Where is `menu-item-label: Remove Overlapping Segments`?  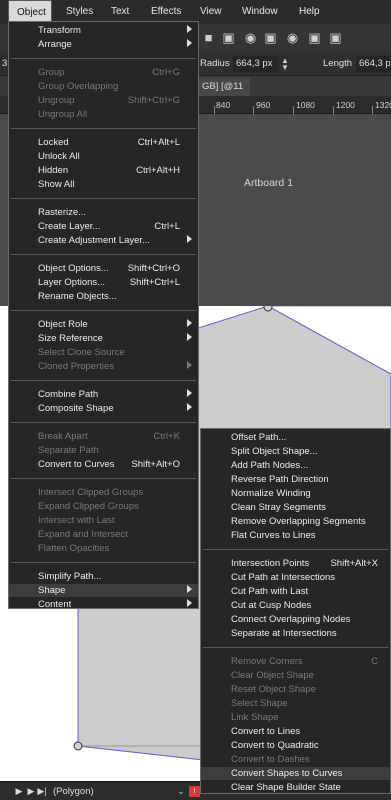 menu-item-label: Remove Overlapping Segments is located at coordinates (298, 521).